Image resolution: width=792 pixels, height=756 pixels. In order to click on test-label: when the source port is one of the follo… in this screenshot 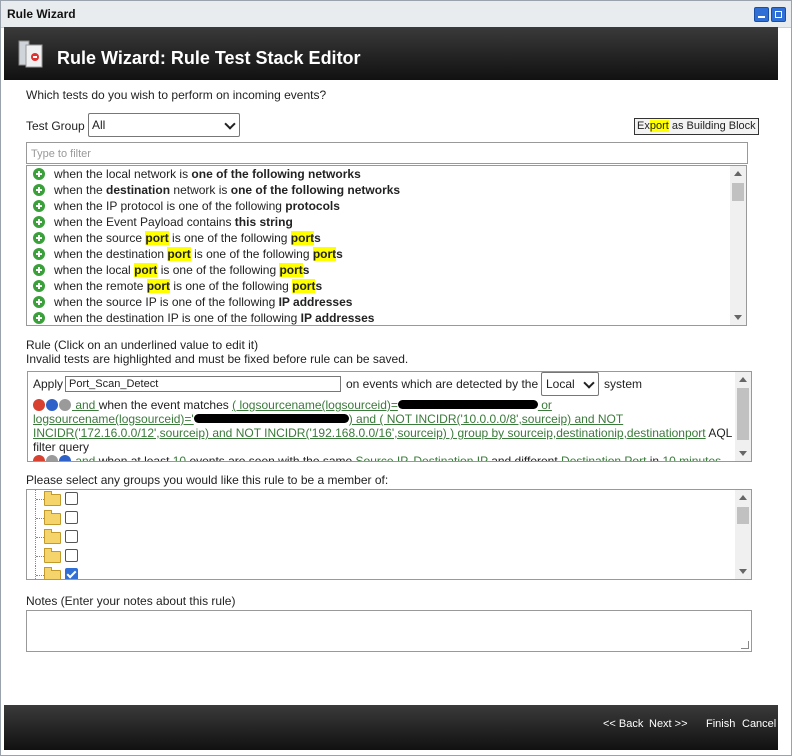, I will do `click(187, 238)`.